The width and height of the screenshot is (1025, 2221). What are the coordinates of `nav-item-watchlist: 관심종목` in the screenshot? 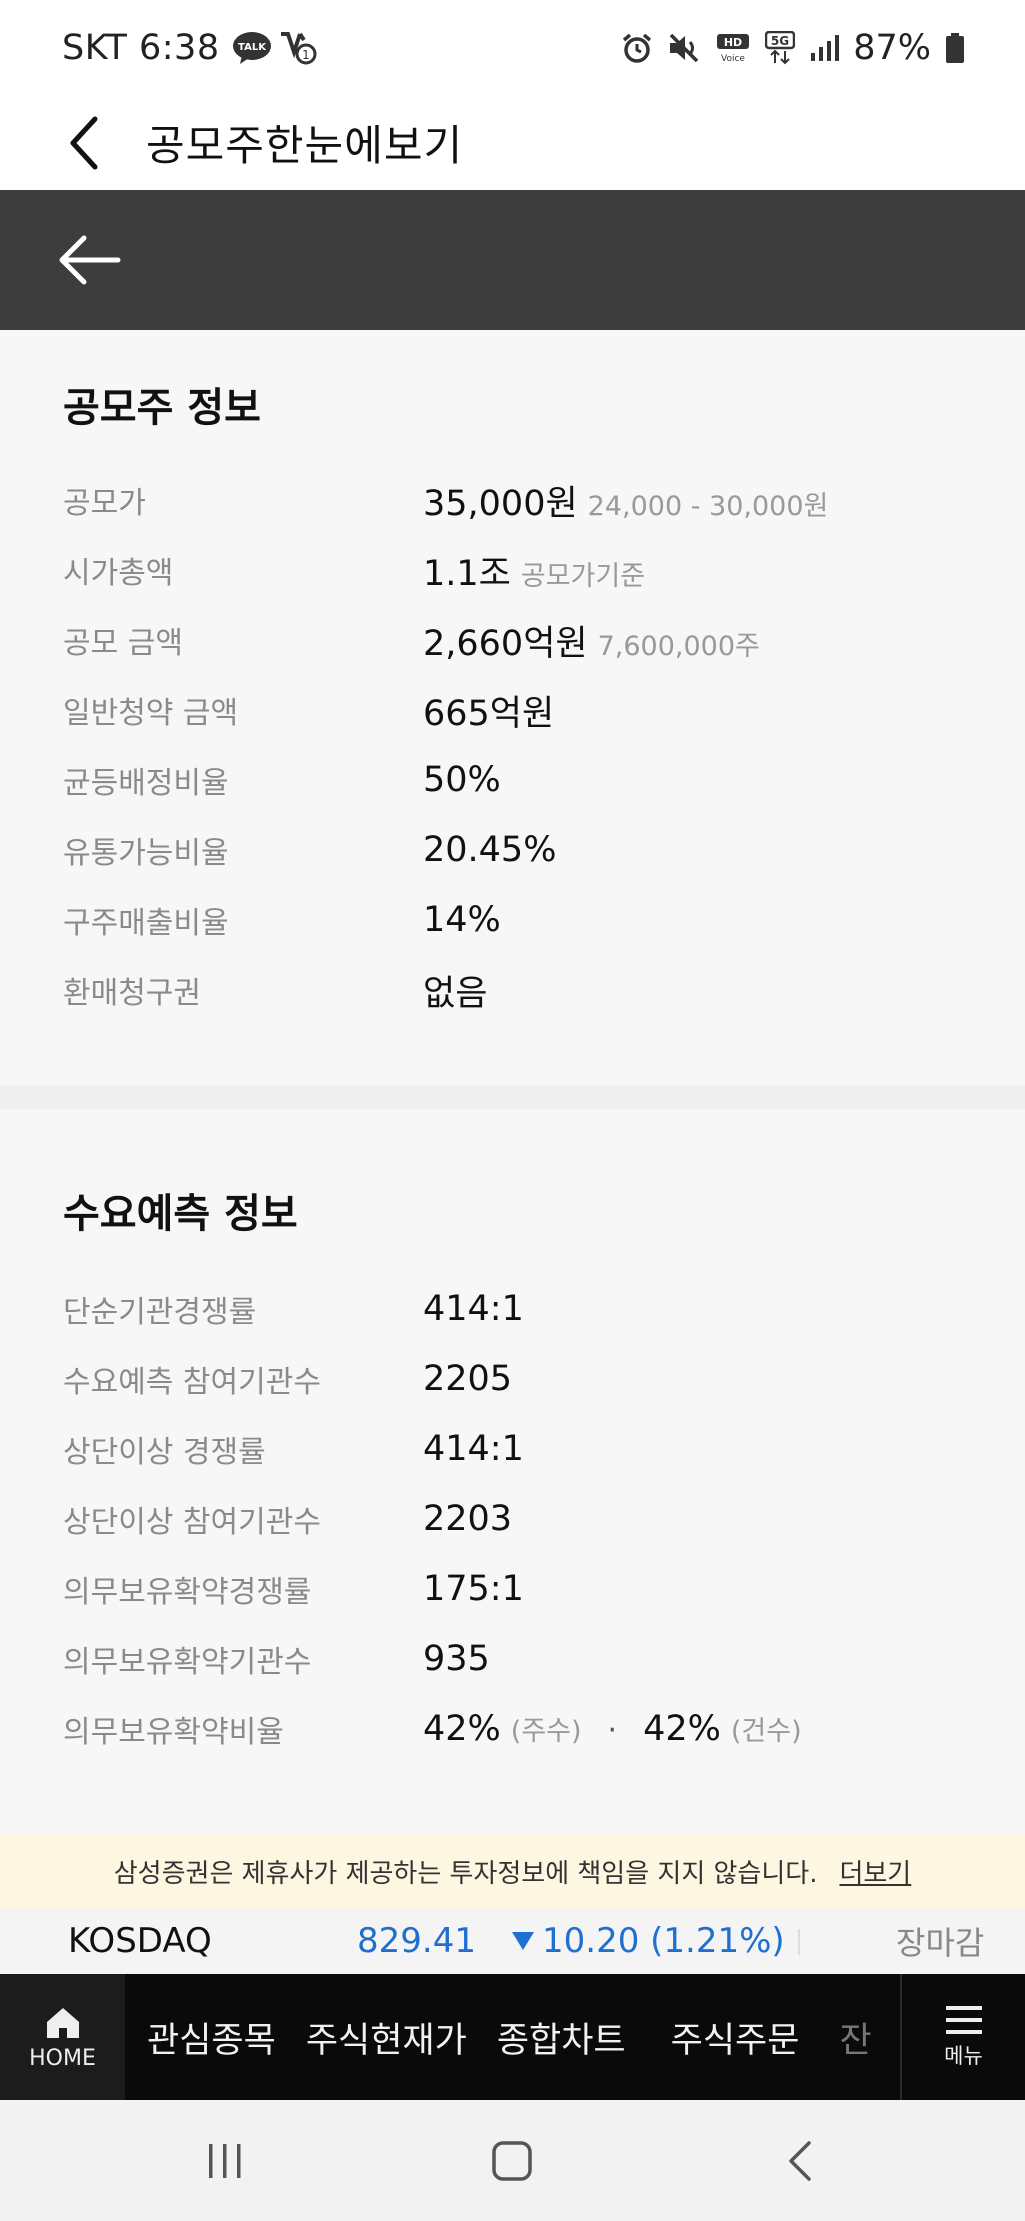 It's located at (211, 2037).